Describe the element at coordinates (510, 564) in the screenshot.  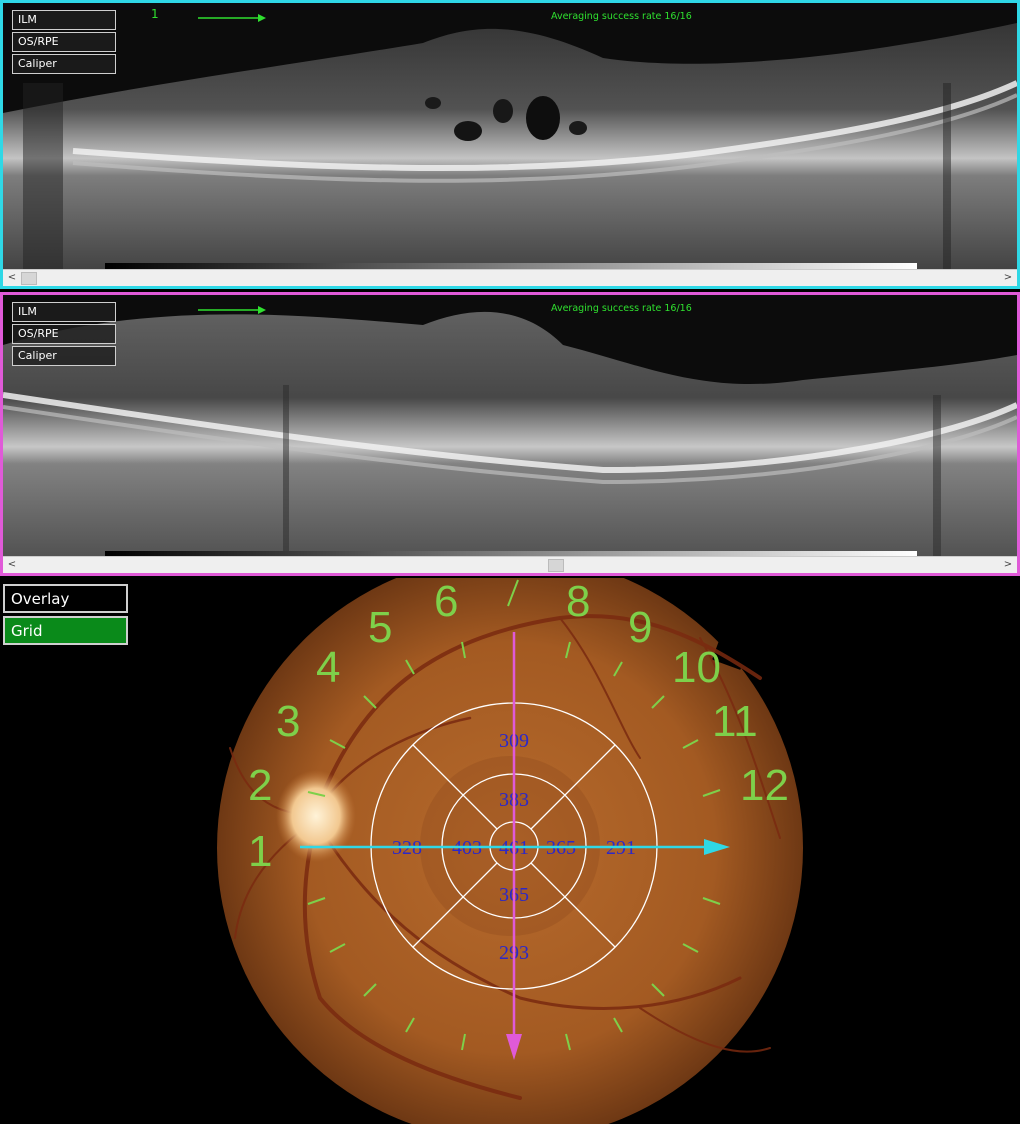
I see `oct-scrollbar-bottom: < >` at that location.